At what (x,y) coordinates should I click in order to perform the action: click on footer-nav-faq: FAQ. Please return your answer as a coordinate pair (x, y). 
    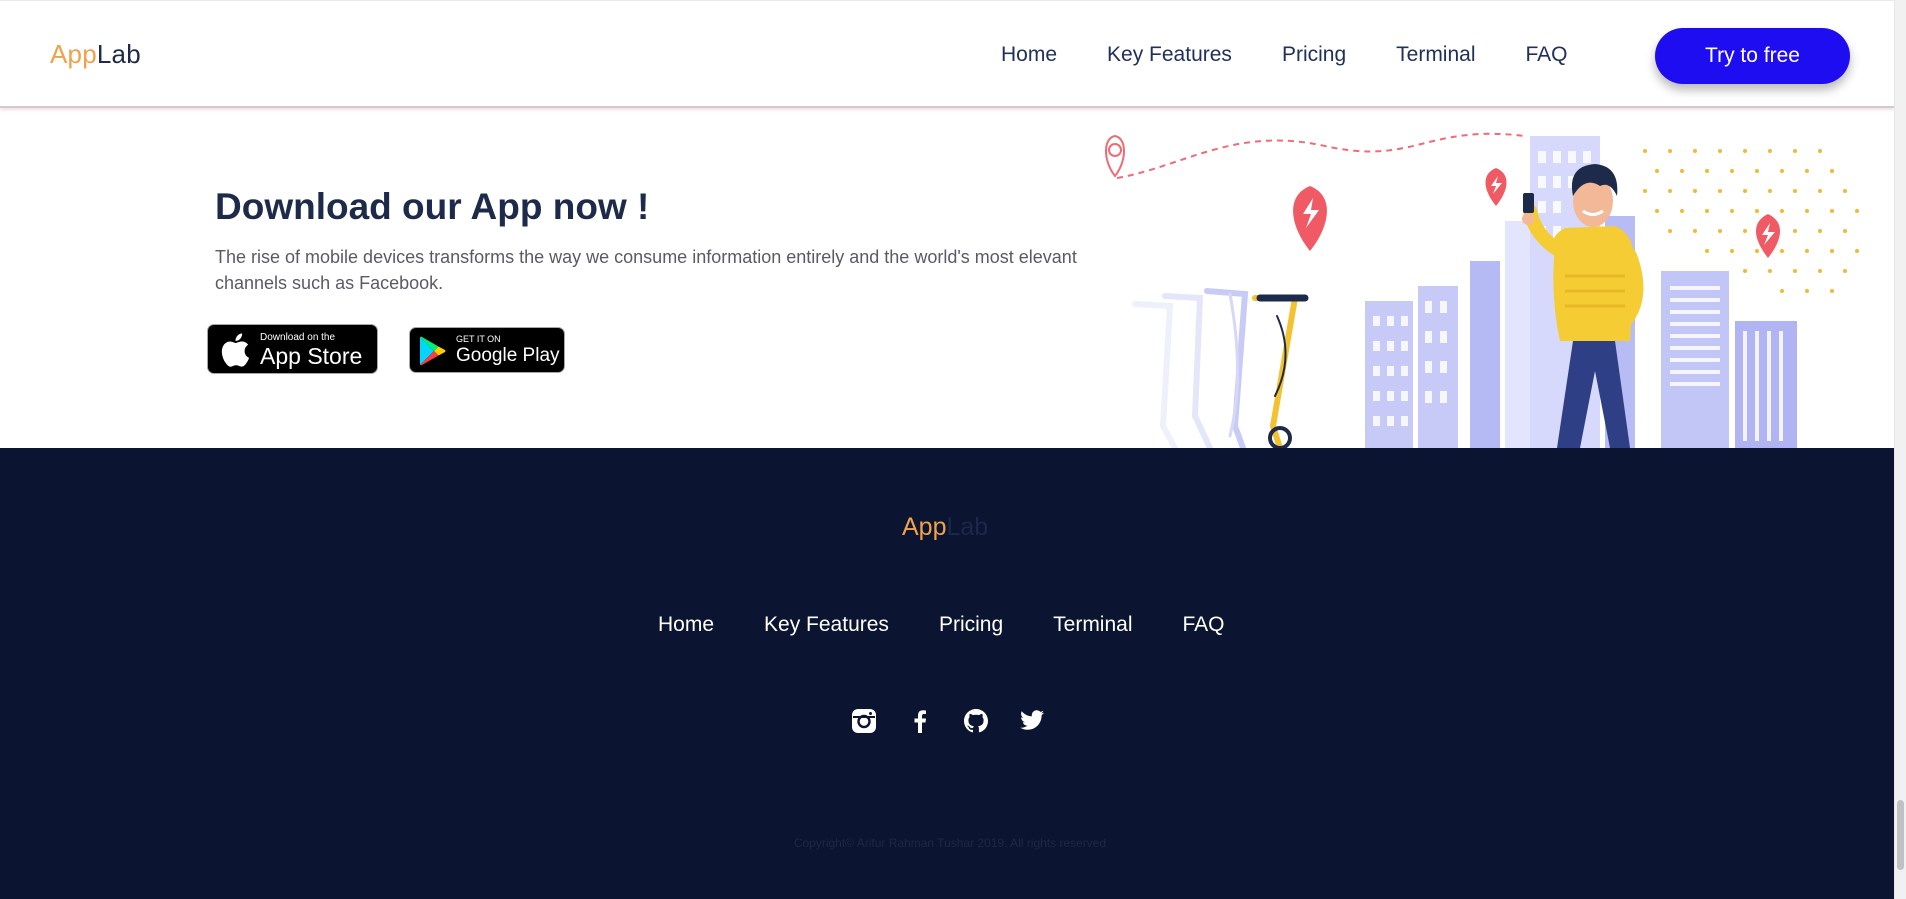
    Looking at the image, I should click on (1204, 625).